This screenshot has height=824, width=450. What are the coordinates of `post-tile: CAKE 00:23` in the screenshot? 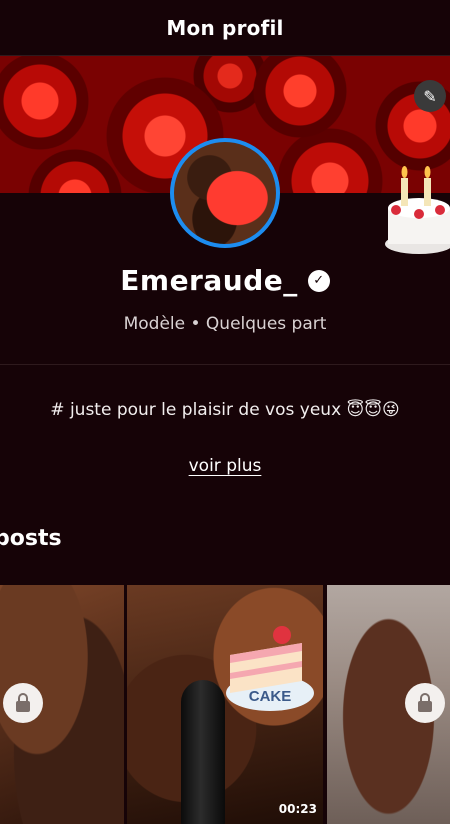 It's located at (225, 704).